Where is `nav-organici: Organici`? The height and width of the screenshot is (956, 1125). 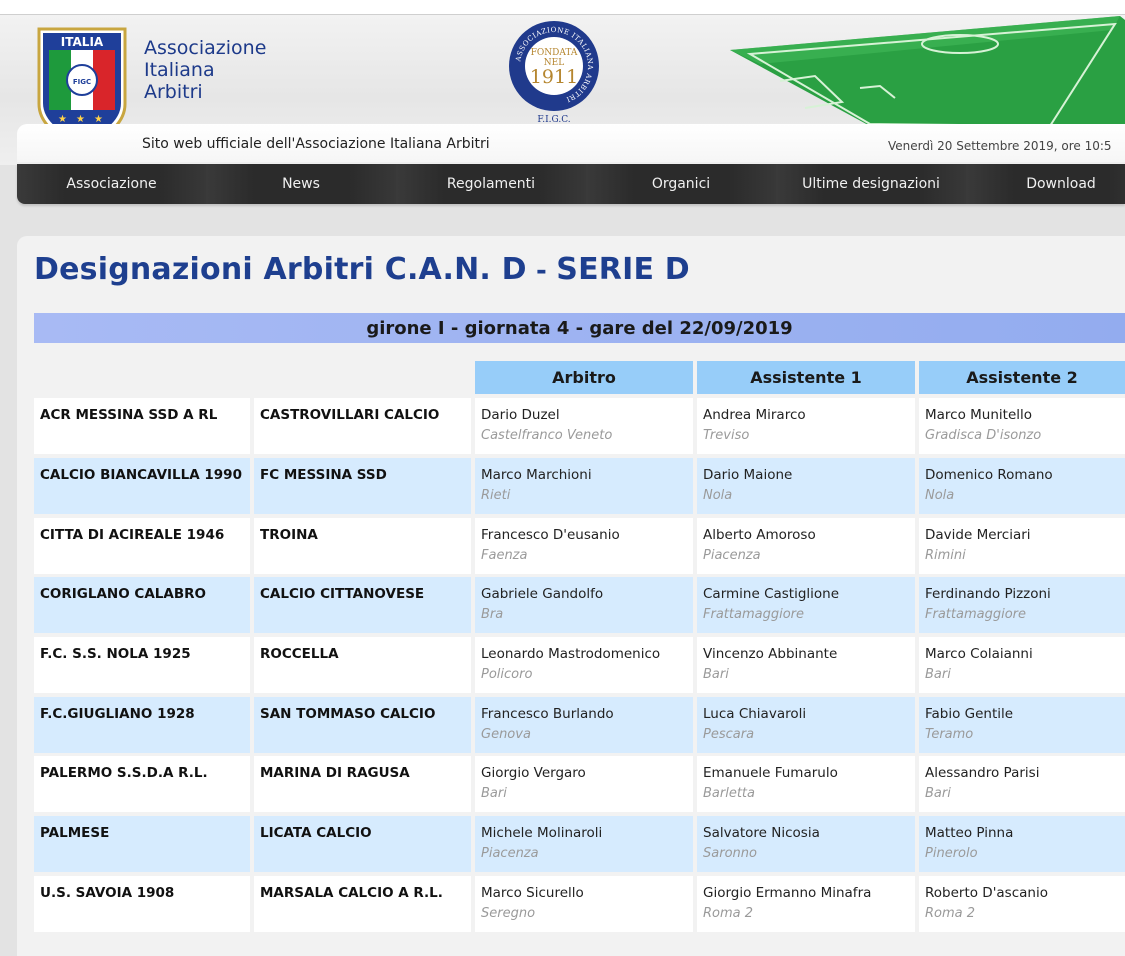
nav-organici: Organici is located at coordinates (681, 184).